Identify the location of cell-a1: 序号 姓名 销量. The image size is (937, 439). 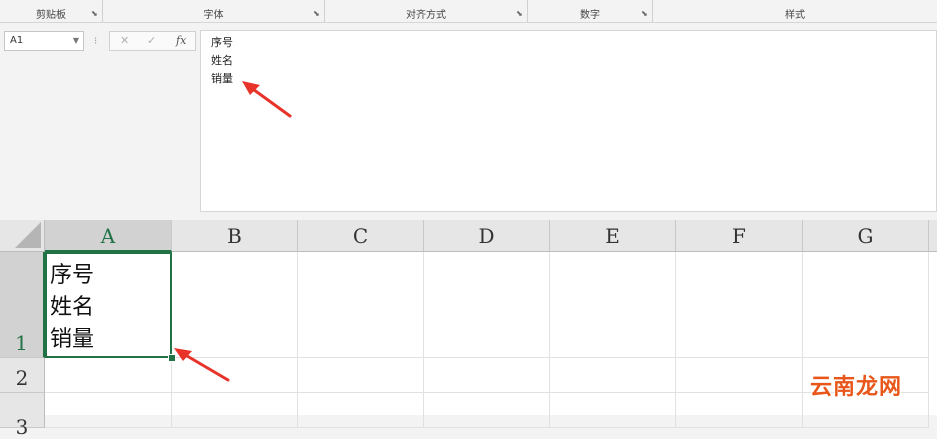
(108, 305).